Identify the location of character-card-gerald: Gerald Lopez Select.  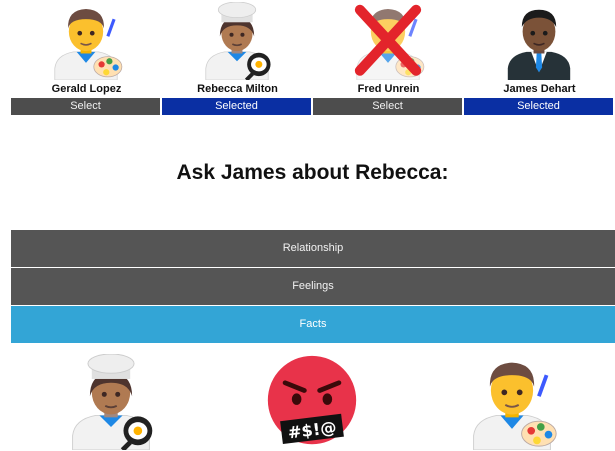
(86, 58).